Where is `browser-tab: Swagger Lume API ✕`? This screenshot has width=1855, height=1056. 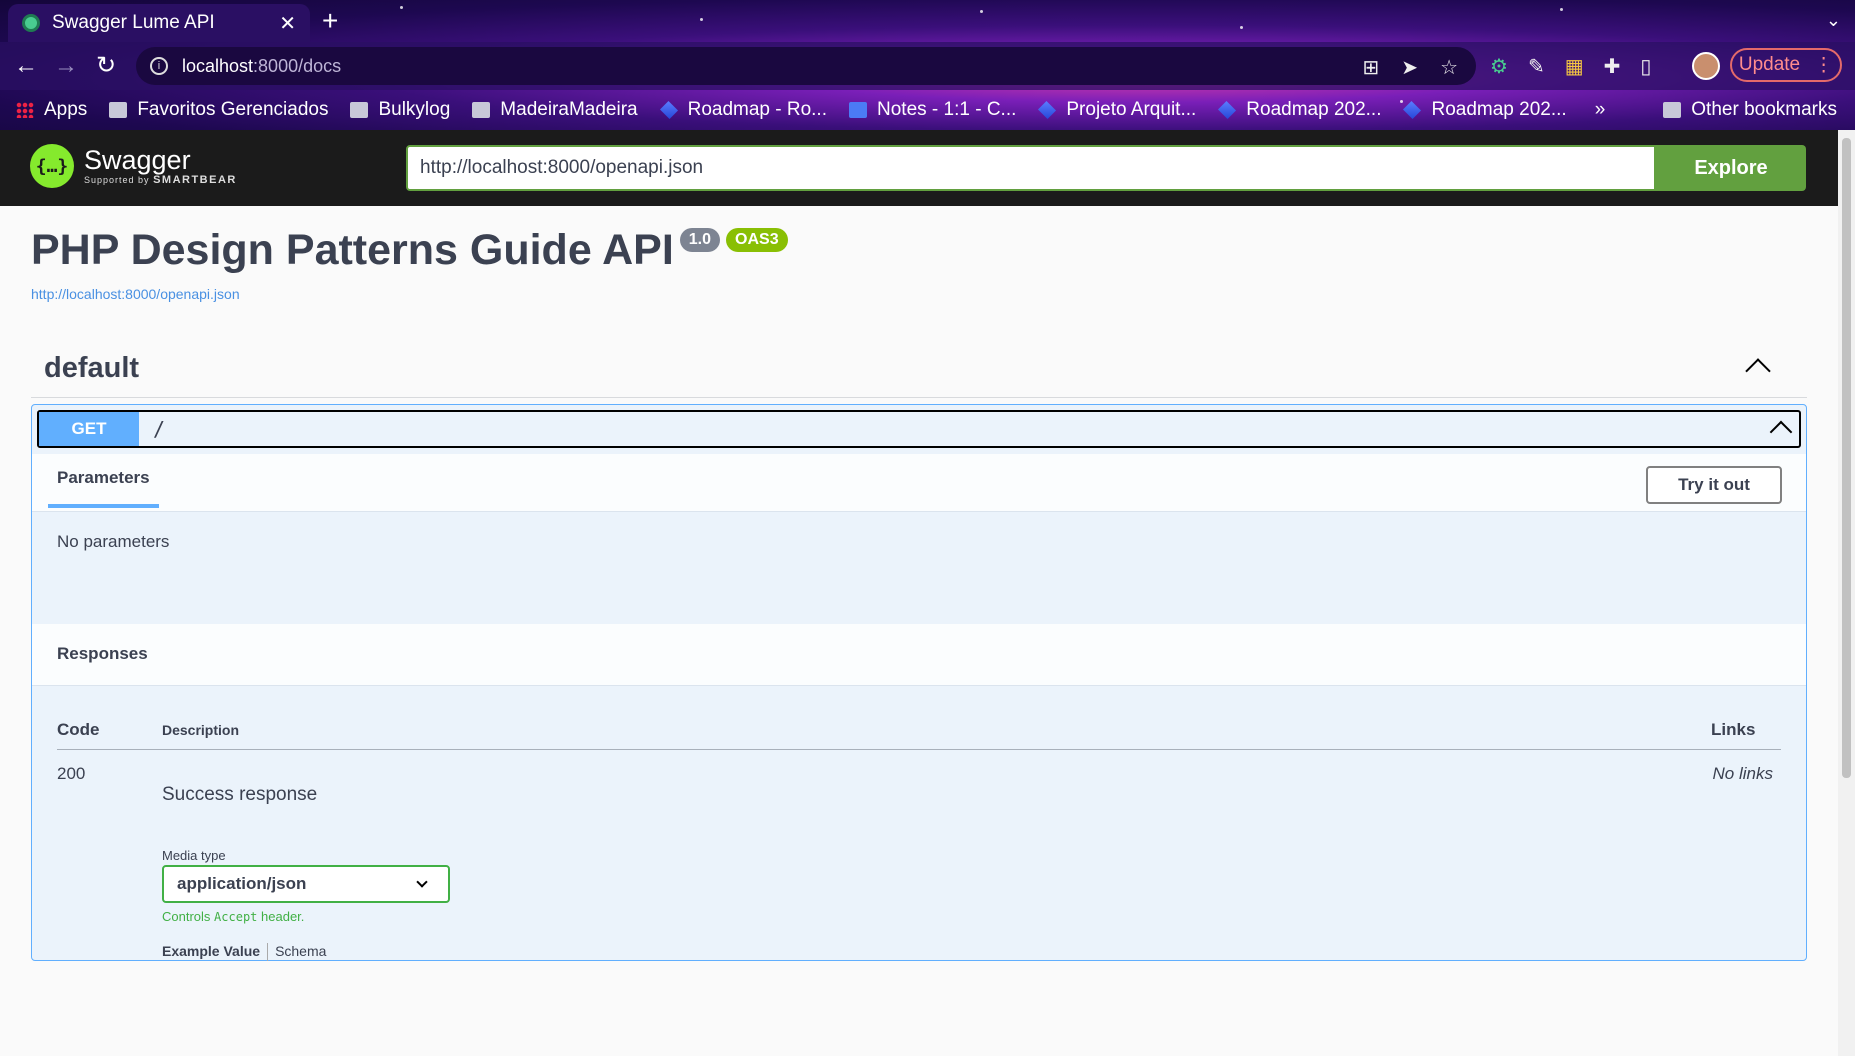
browser-tab: Swagger Lume API ✕ is located at coordinates (159, 23).